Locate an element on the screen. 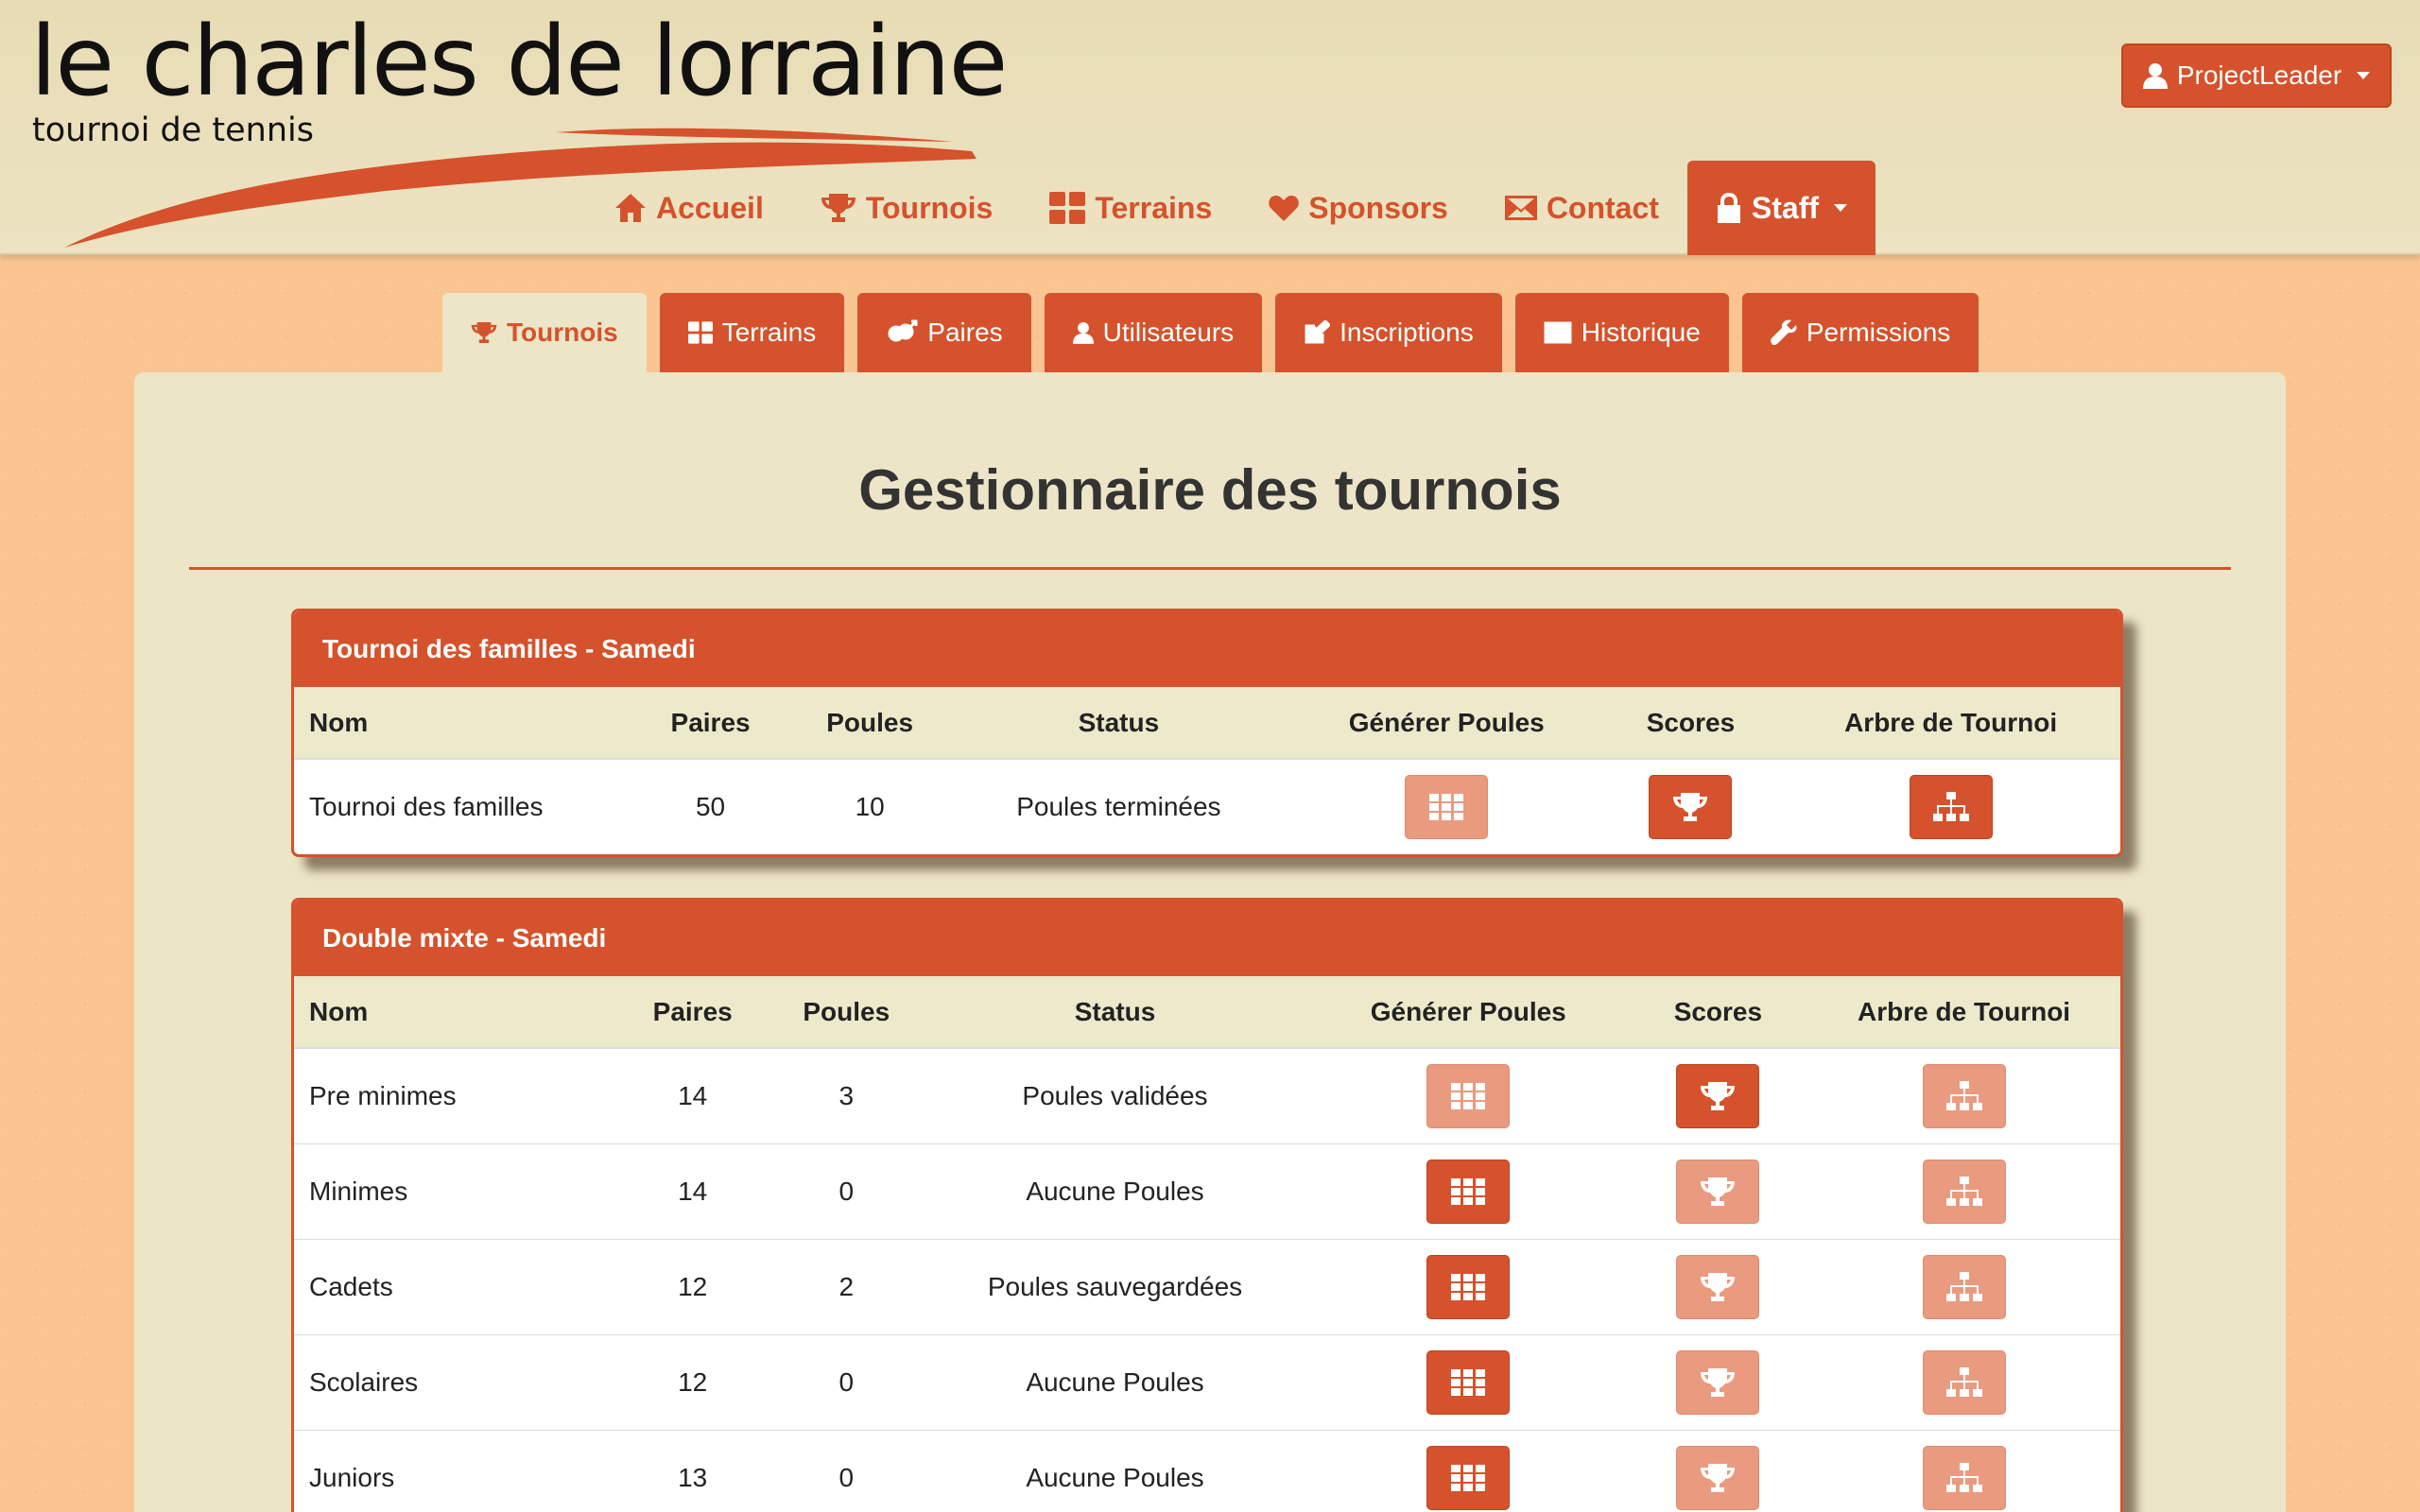  envelope-icon is located at coordinates (1520, 208).